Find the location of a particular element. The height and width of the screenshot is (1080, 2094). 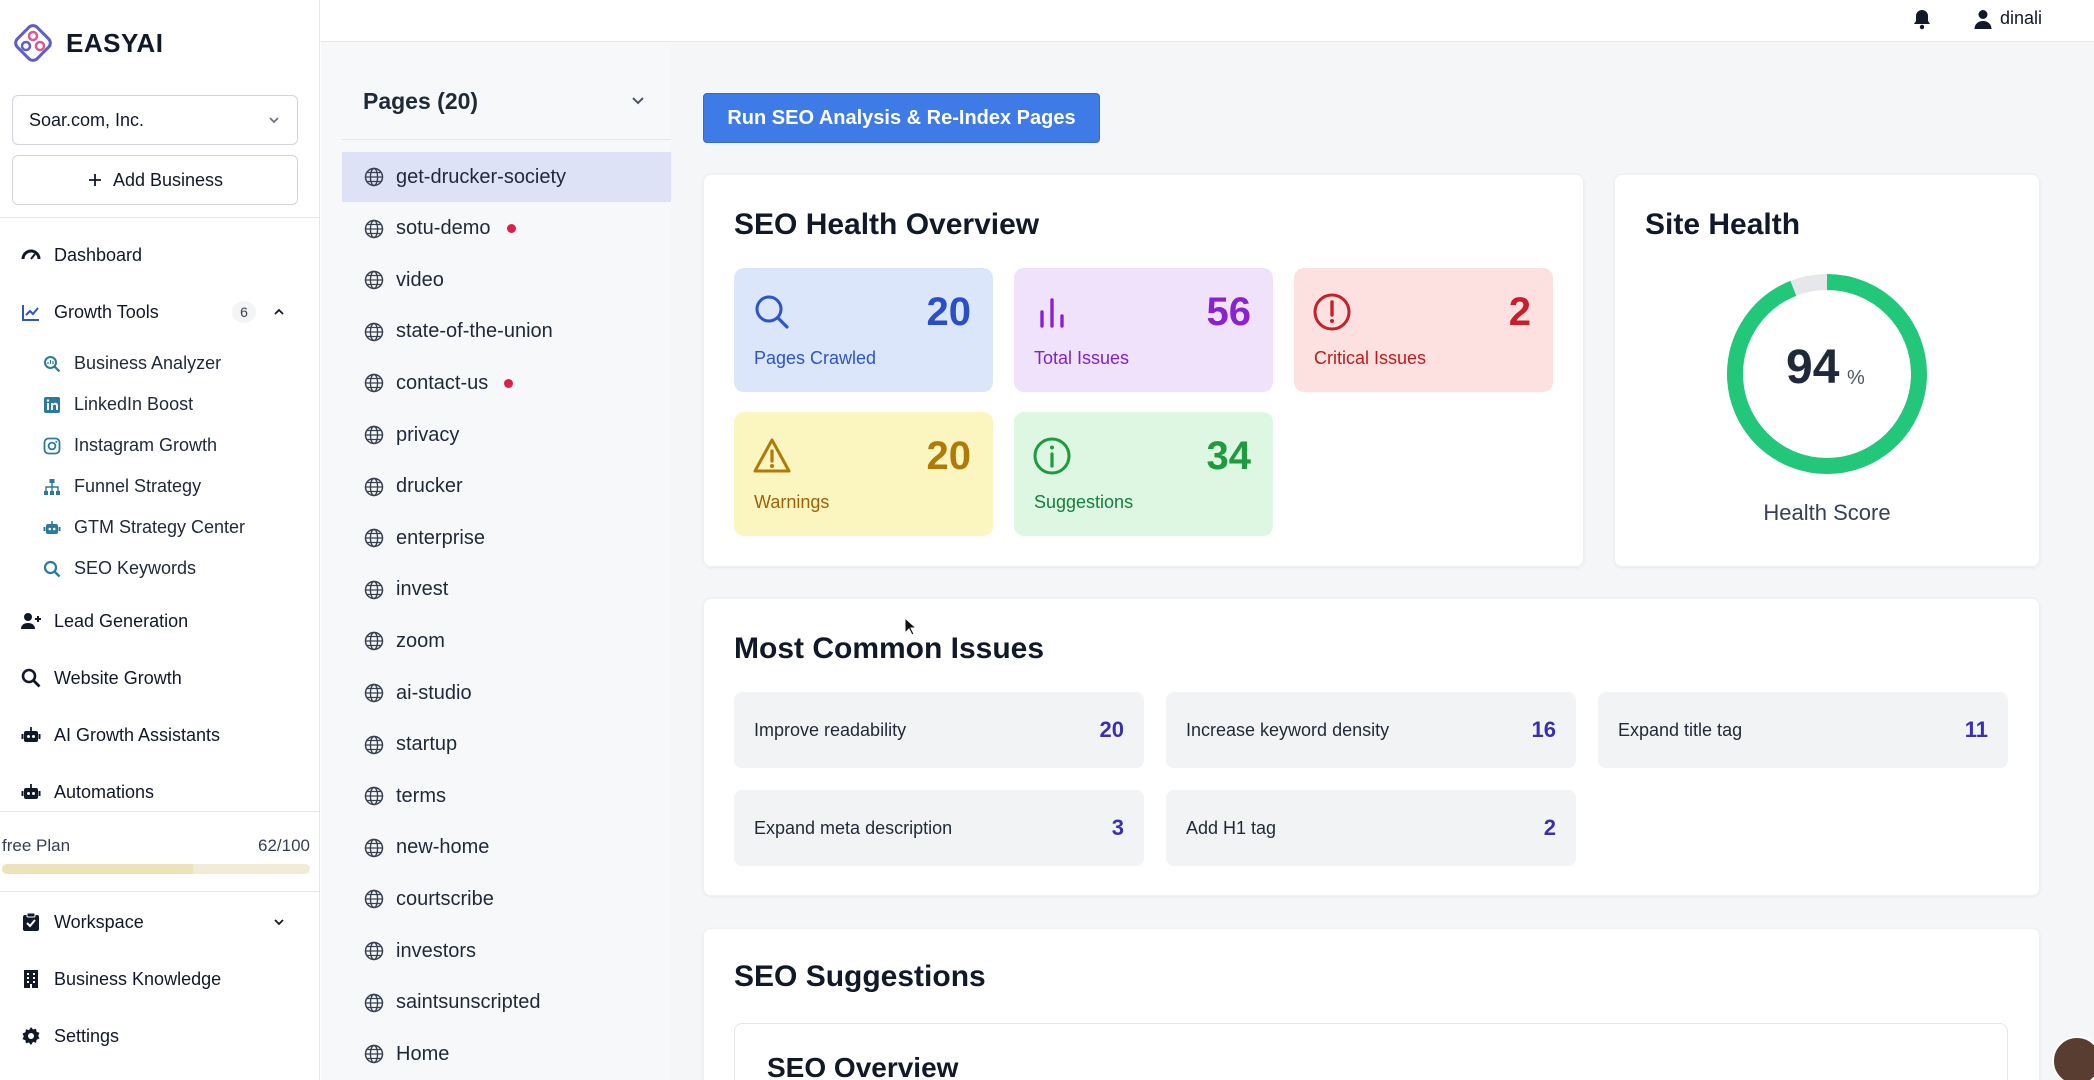

username: dinali is located at coordinates (2021, 18).